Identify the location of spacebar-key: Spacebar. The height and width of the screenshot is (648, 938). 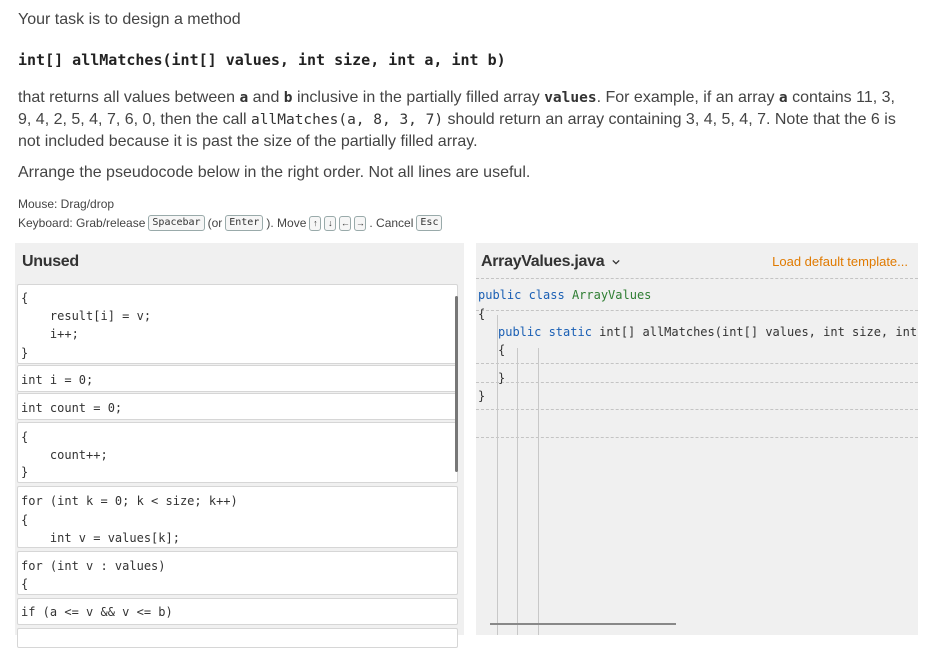
(176, 223).